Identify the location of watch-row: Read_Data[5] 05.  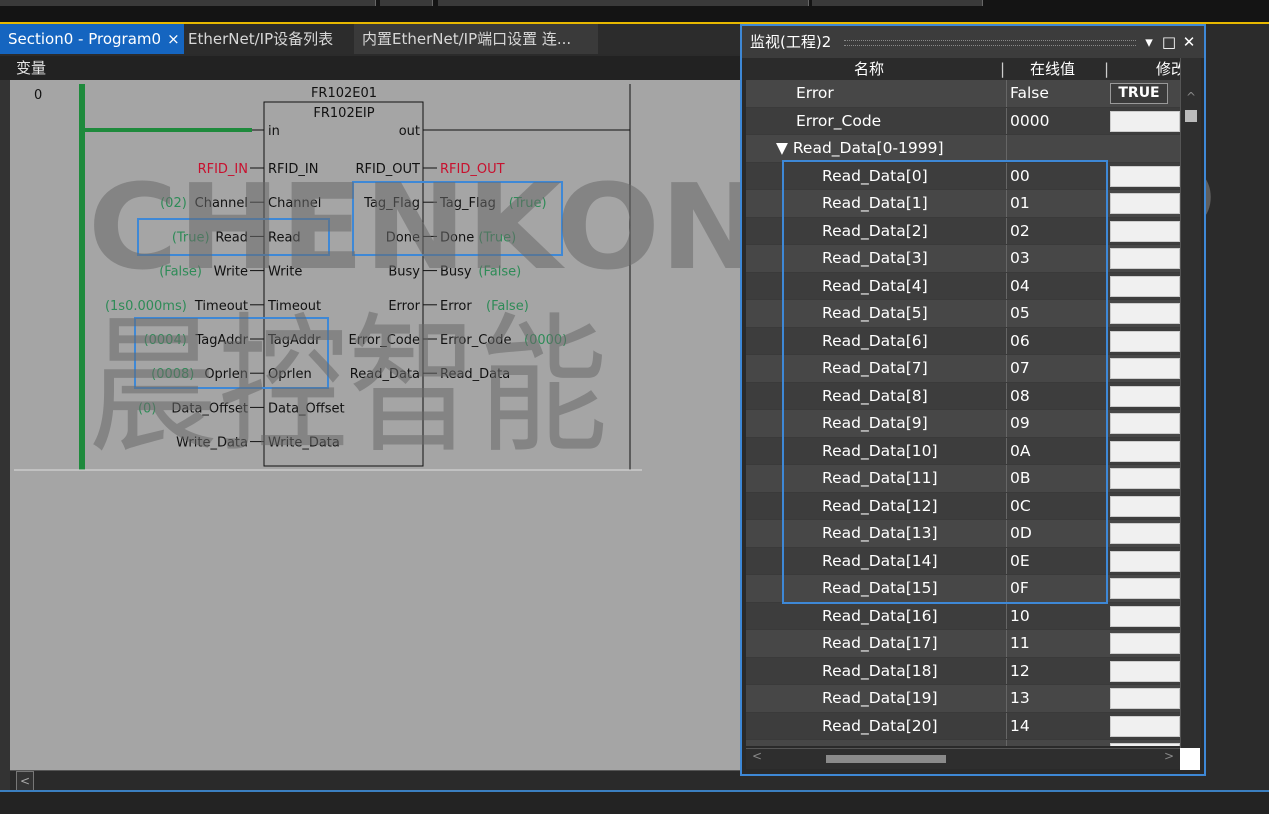
(963, 314).